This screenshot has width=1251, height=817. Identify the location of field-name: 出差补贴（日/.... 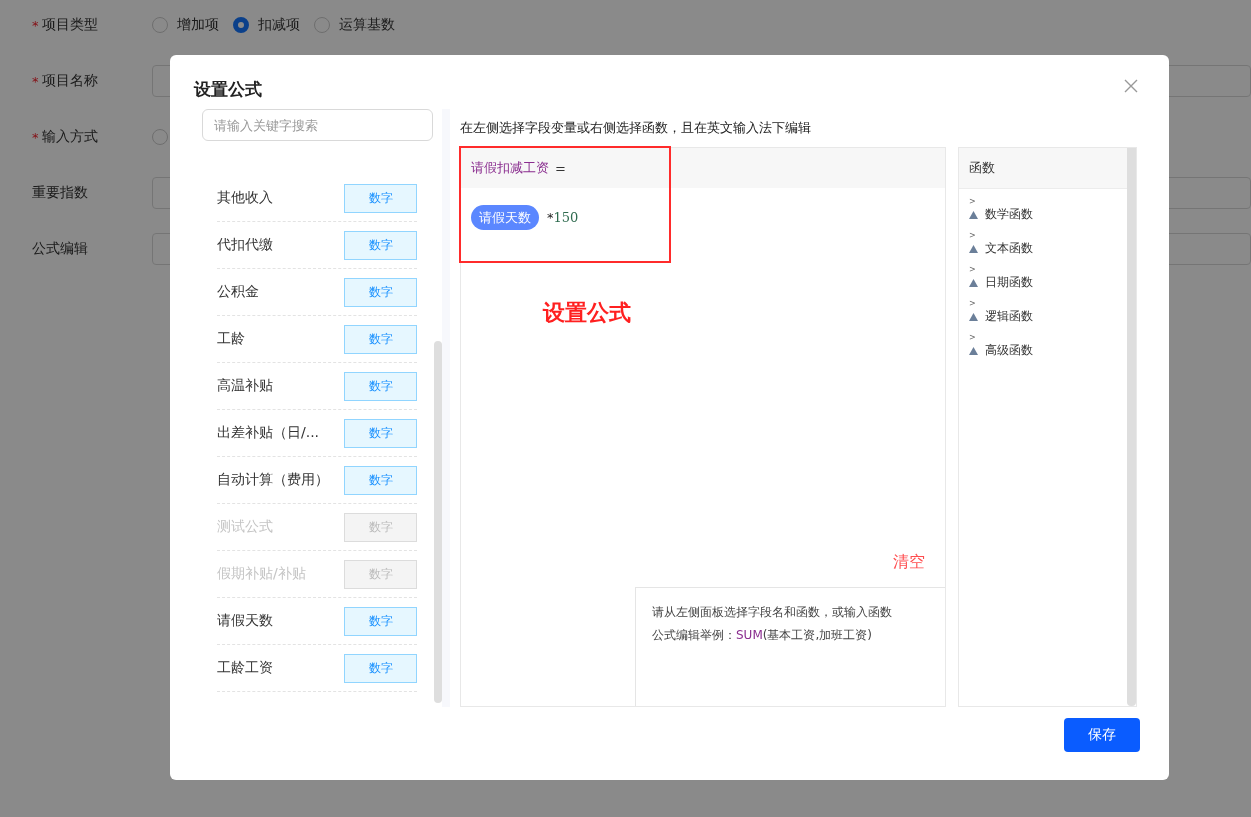
(268, 433).